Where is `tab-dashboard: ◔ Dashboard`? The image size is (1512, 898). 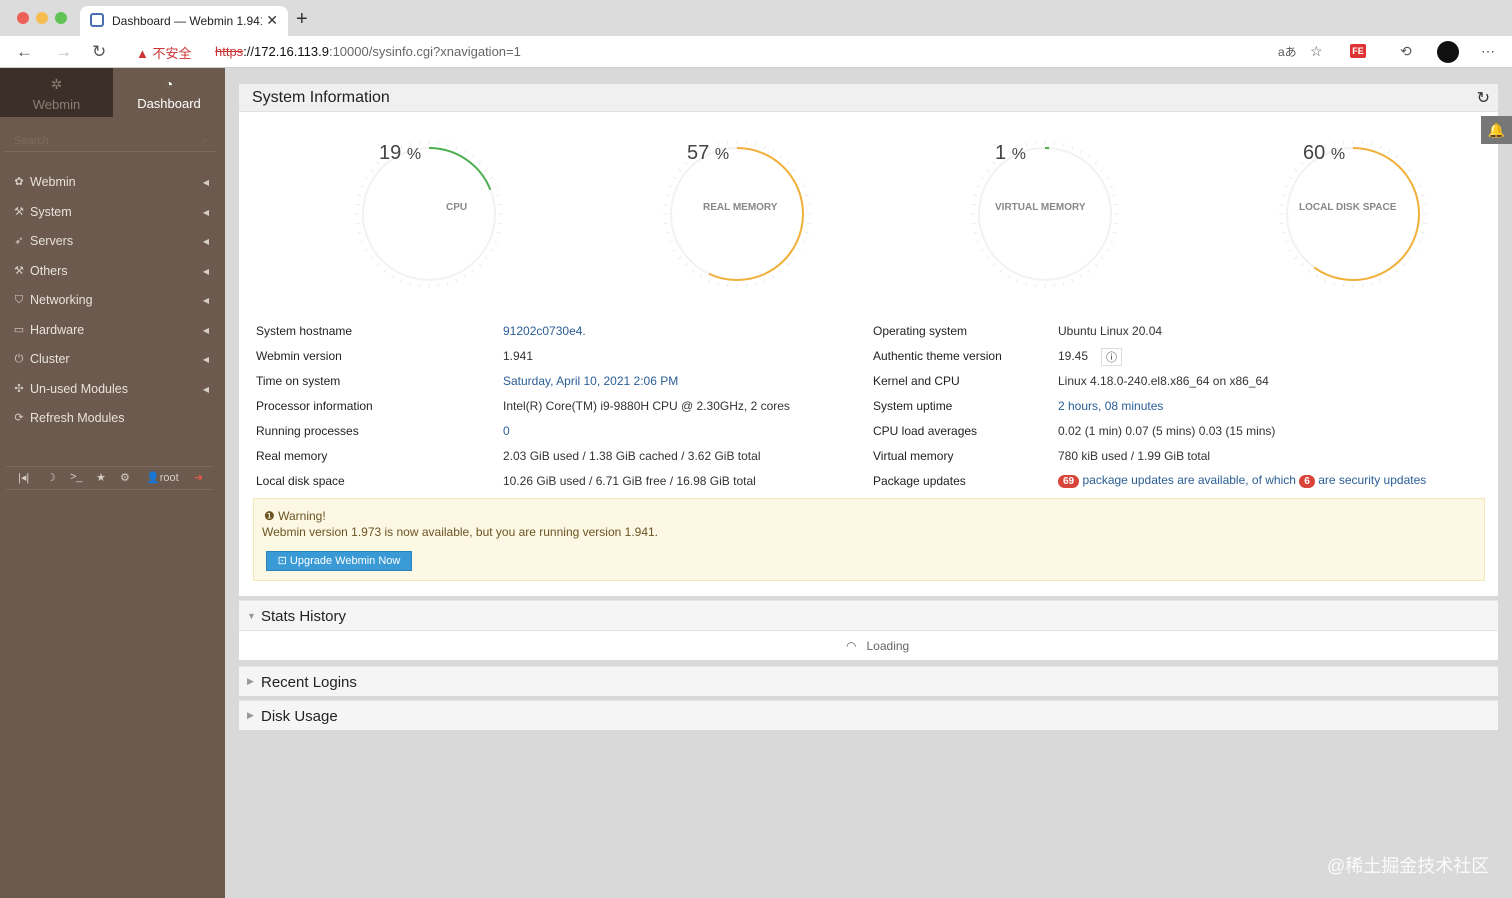 tab-dashboard: ◔ Dashboard is located at coordinates (169, 92).